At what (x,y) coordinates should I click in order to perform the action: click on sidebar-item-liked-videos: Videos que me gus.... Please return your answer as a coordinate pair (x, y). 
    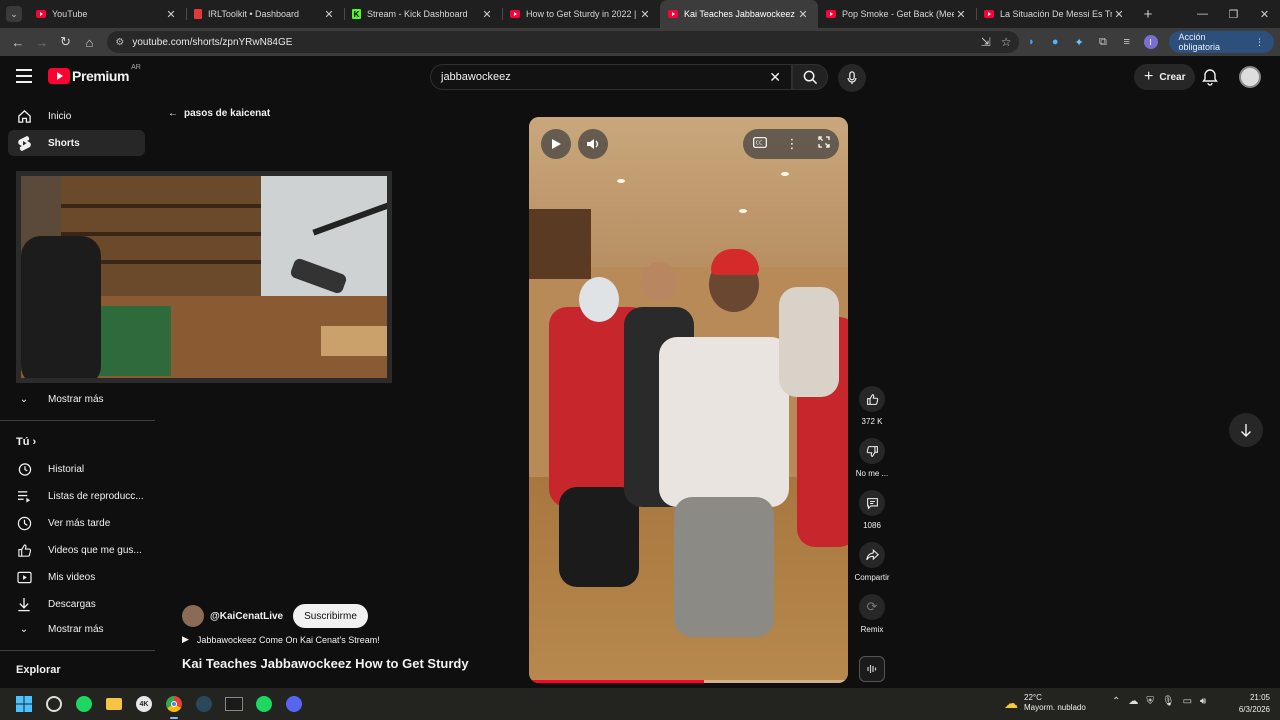
    Looking at the image, I should click on (76, 550).